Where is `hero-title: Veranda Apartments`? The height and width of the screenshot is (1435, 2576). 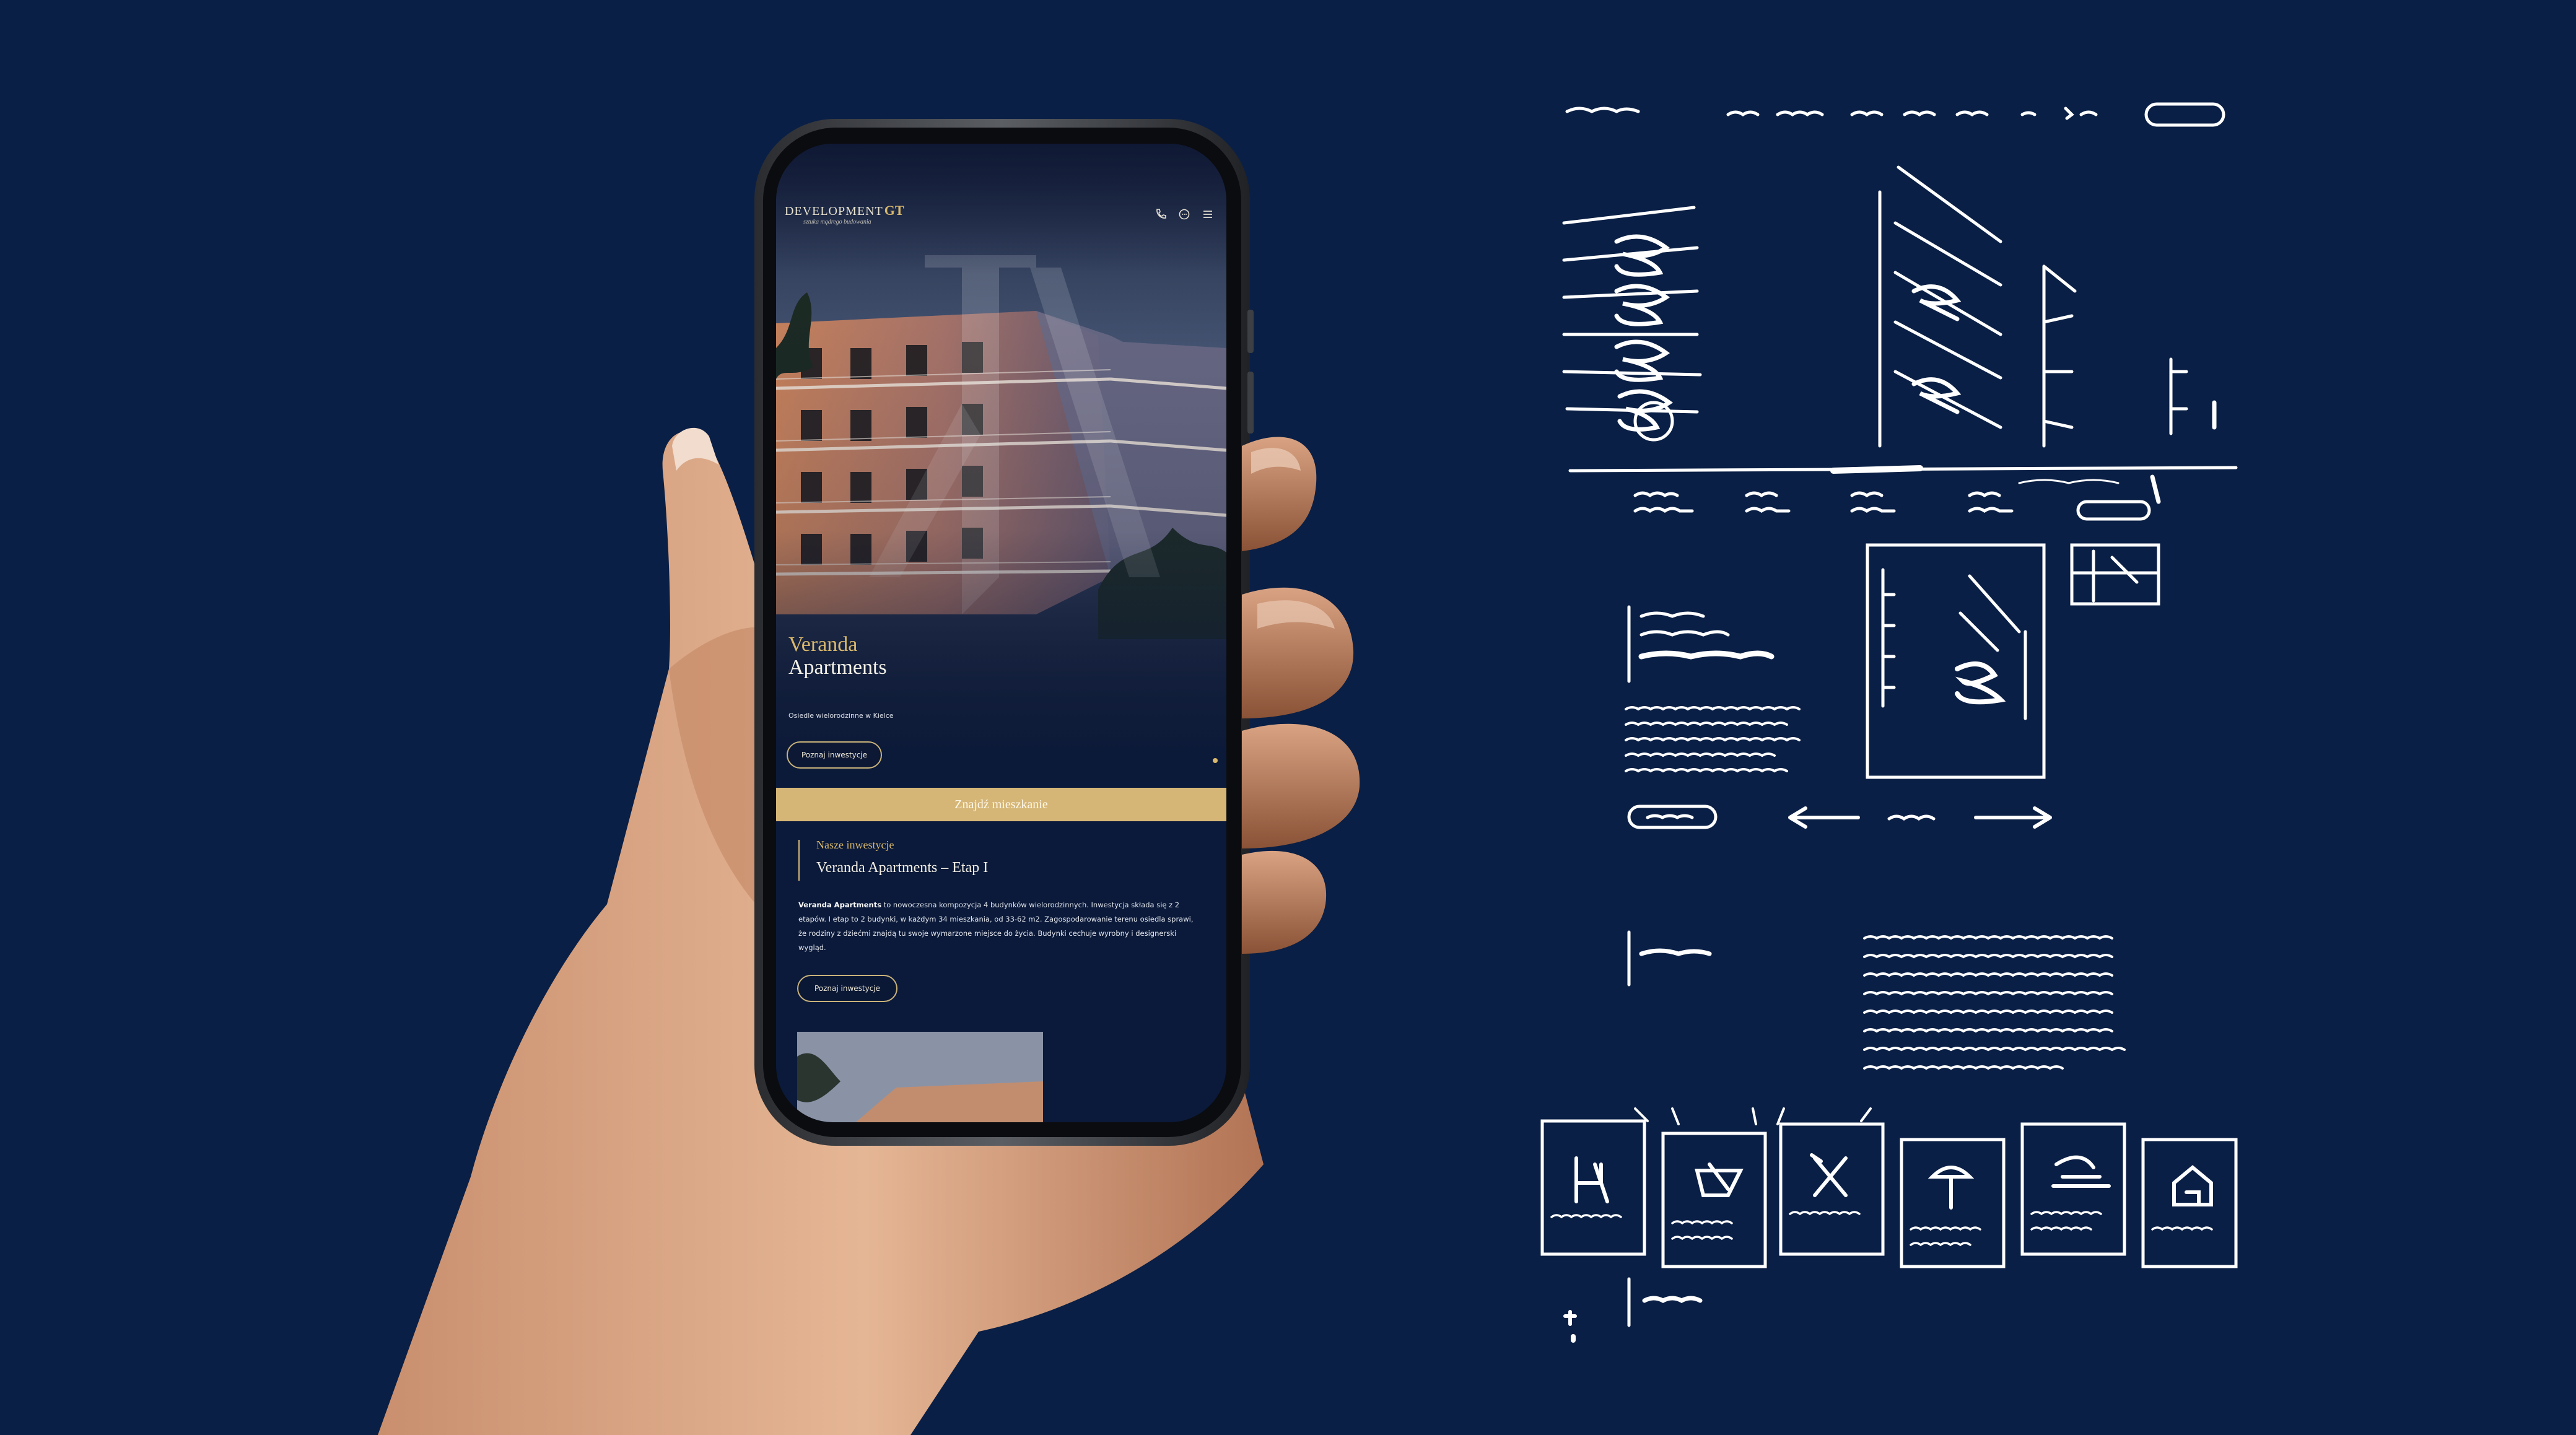 hero-title: Veranda Apartments is located at coordinates (837, 656).